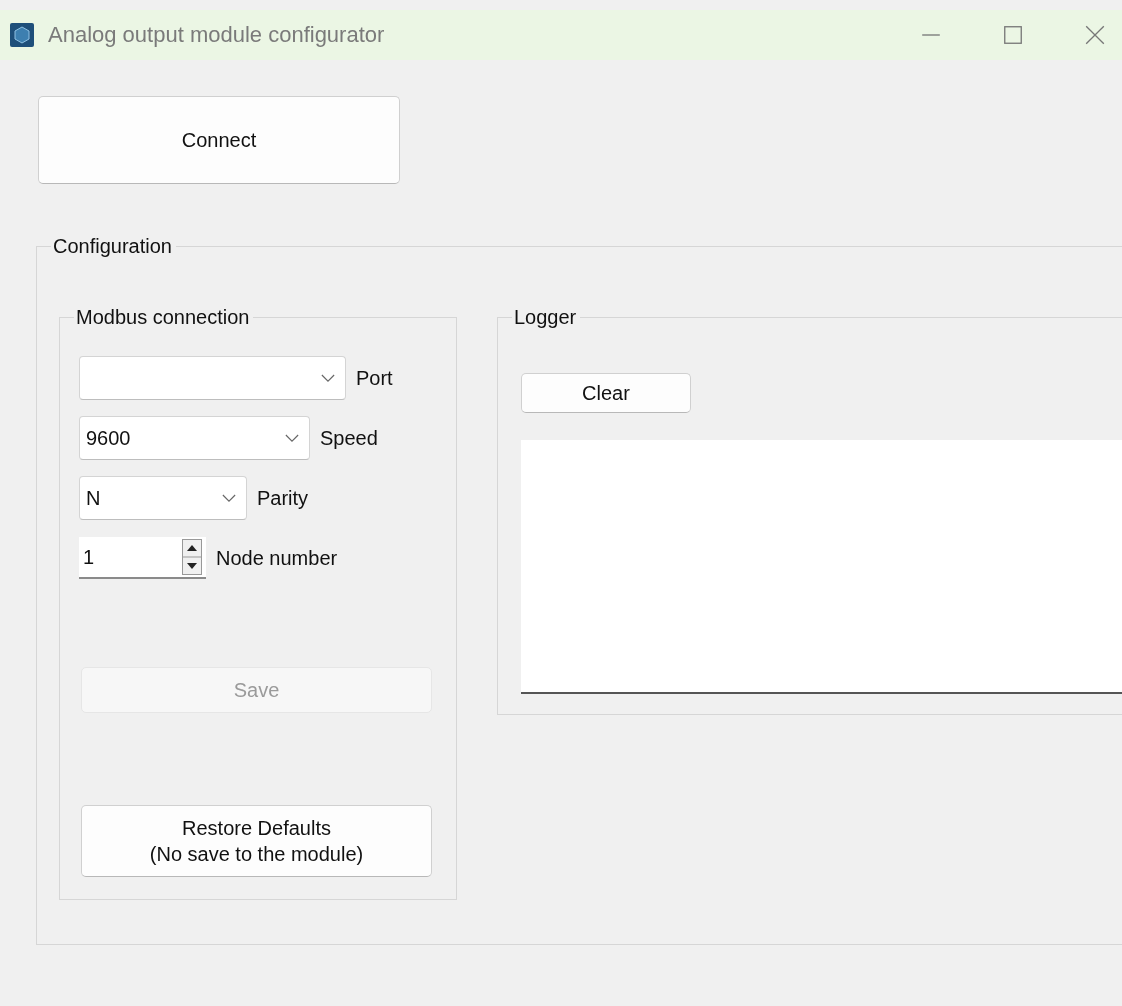 This screenshot has width=1122, height=1006. Describe the element at coordinates (163, 498) in the screenshot. I see `dropdown: N` at that location.